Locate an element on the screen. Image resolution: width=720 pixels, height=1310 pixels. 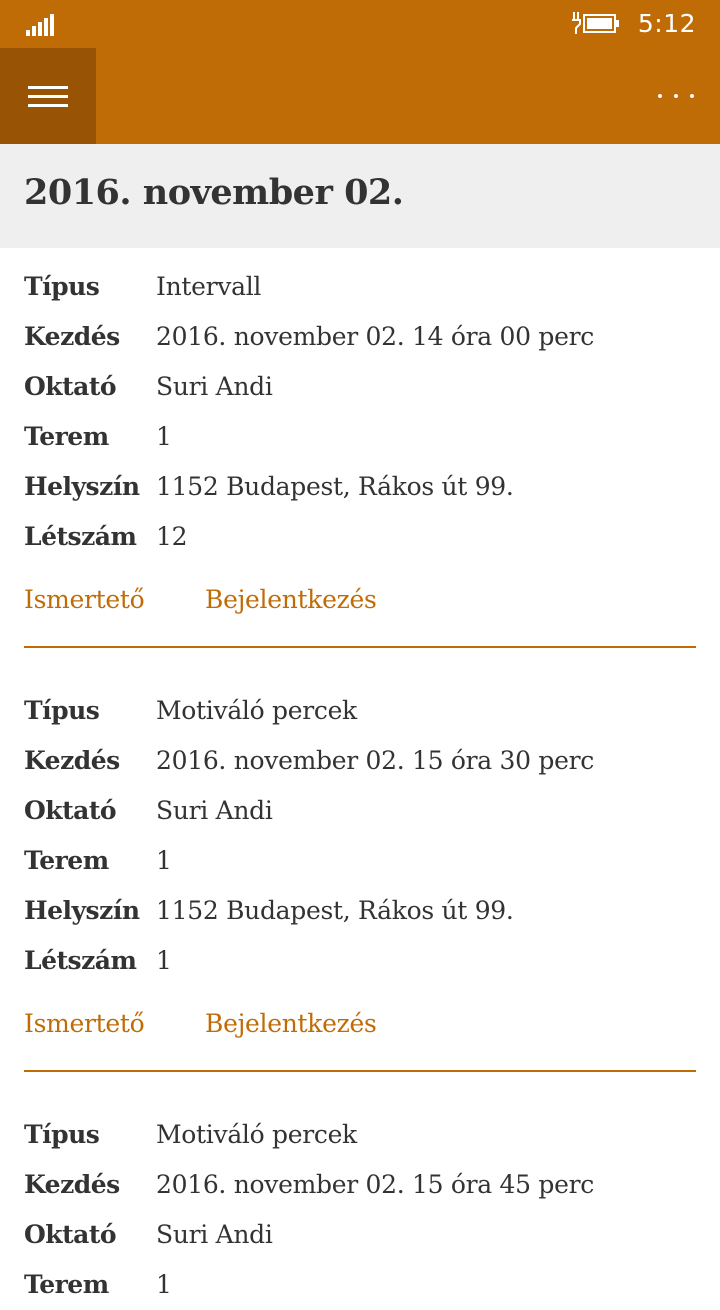
type-row: Típus Intervall is located at coordinates (364, 292).